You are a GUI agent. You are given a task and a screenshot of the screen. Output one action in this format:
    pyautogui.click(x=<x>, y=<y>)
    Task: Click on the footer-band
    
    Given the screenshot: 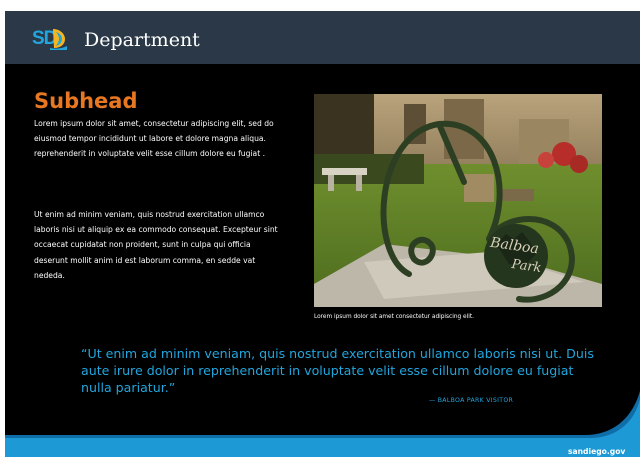 What is the action you would take?
    pyautogui.click(x=322, y=424)
    